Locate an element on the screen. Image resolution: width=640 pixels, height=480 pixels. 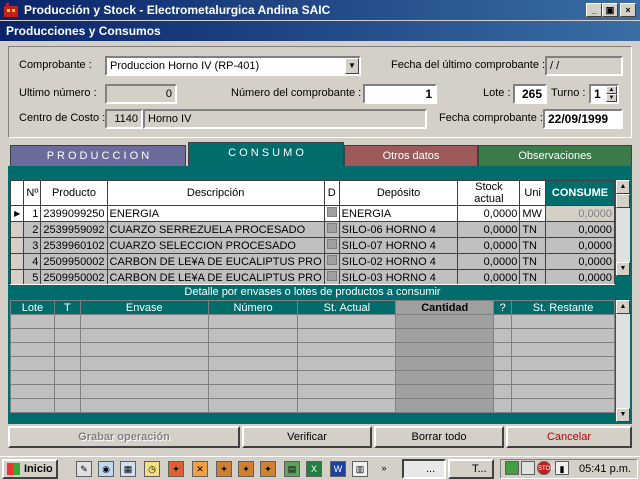
cell-producto: 2539959092 is located at coordinates (74, 229).